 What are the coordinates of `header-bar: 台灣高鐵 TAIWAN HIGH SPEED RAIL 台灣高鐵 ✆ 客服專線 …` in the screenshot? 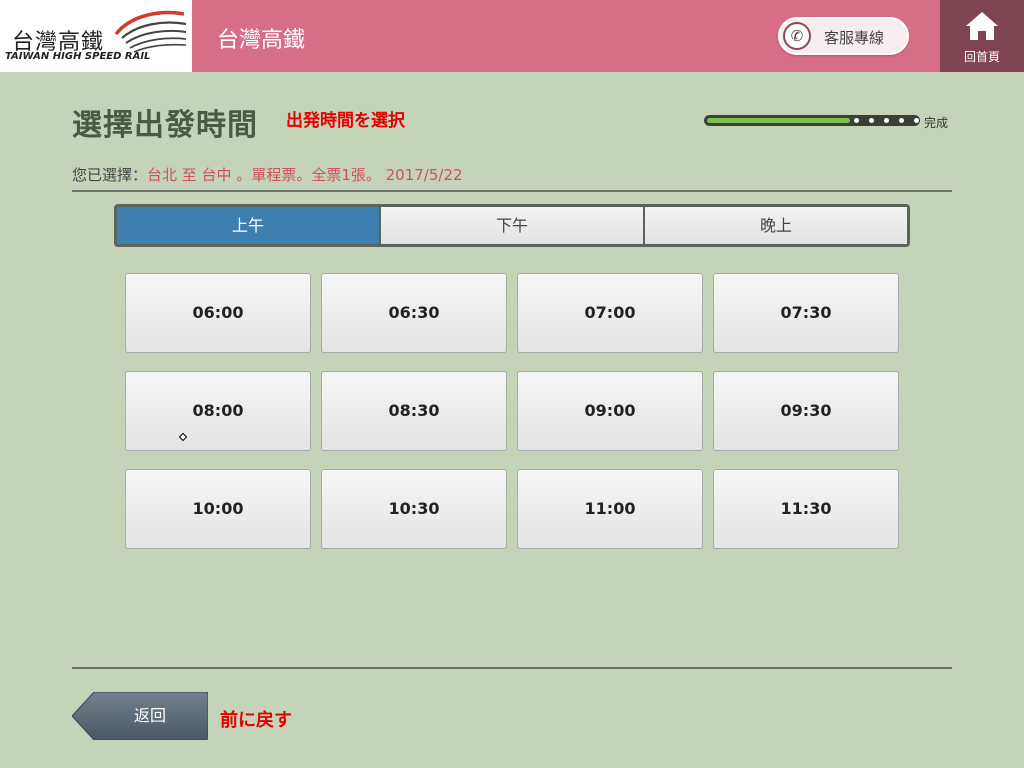 It's located at (512, 36).